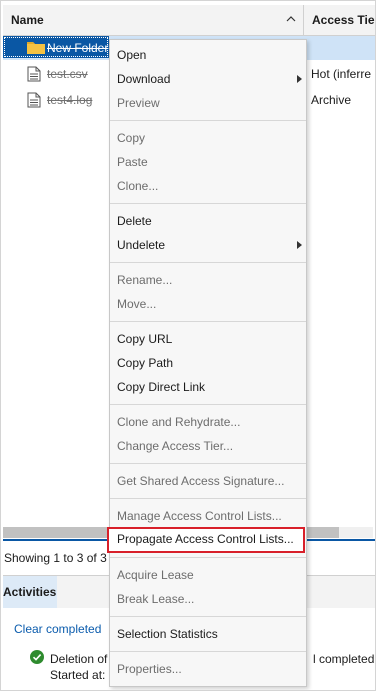 This screenshot has height=691, width=376. I want to click on activity-start-time: Started at: 9, so click(83, 675).